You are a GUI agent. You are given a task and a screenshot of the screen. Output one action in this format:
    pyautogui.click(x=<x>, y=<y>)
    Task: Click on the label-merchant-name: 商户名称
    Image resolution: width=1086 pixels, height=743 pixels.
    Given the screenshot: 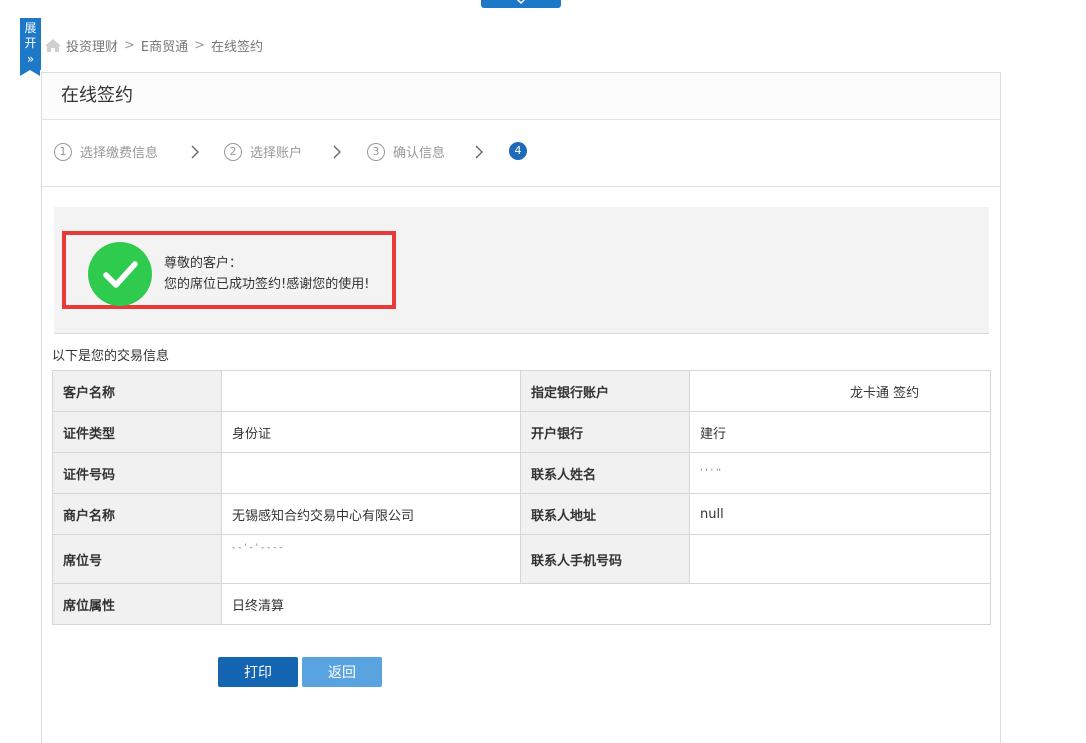 What is the action you would take?
    pyautogui.click(x=137, y=514)
    